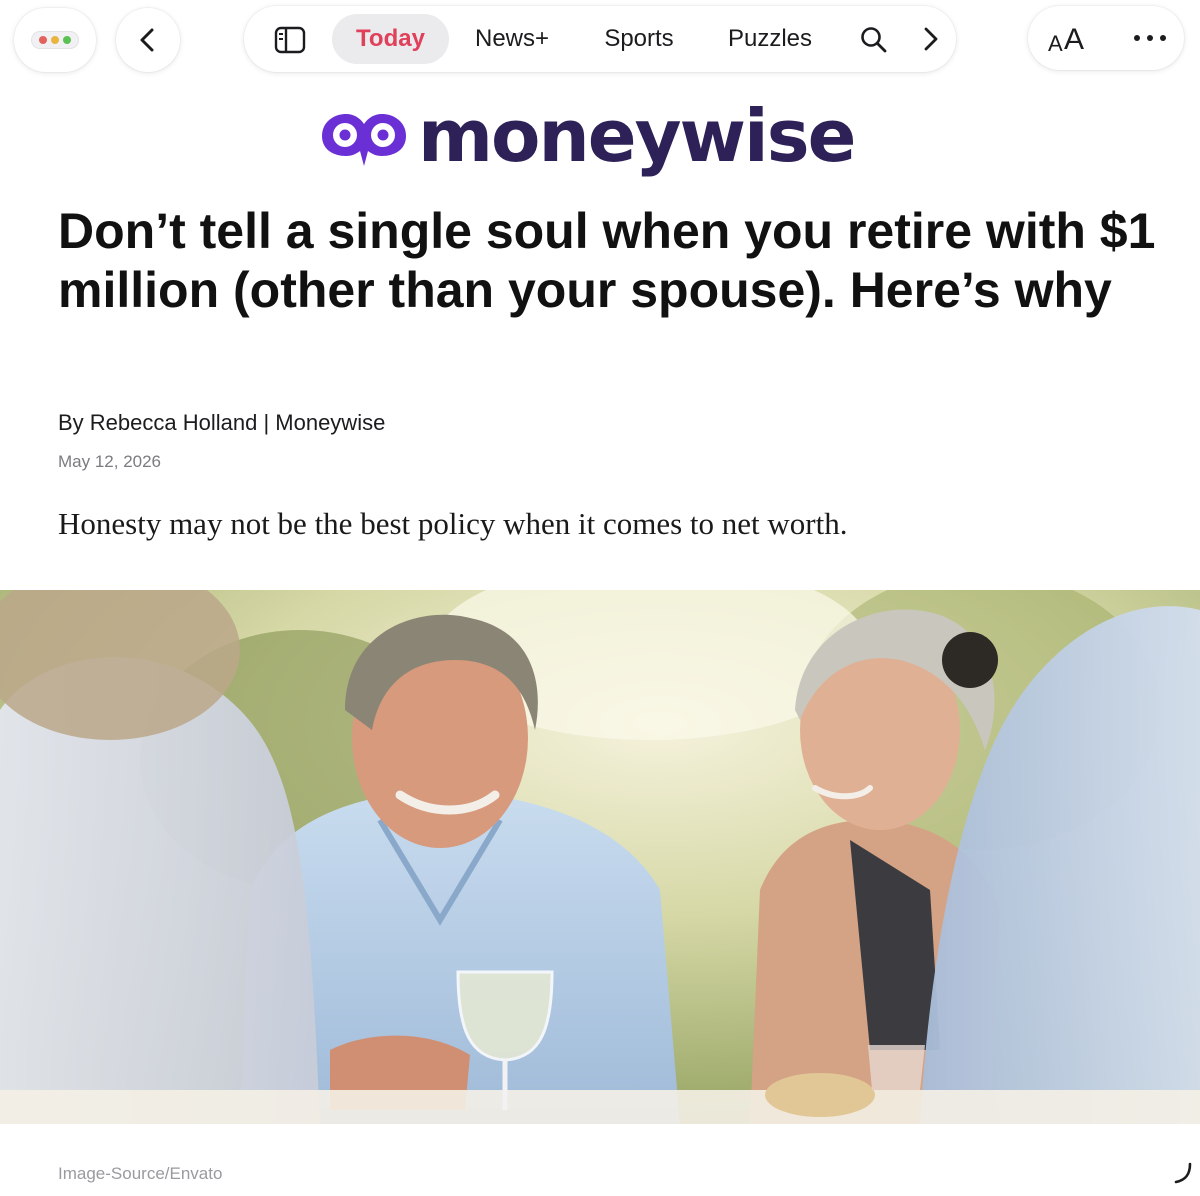 The width and height of the screenshot is (1200, 1196). I want to click on tab-sports: Sports, so click(639, 39).